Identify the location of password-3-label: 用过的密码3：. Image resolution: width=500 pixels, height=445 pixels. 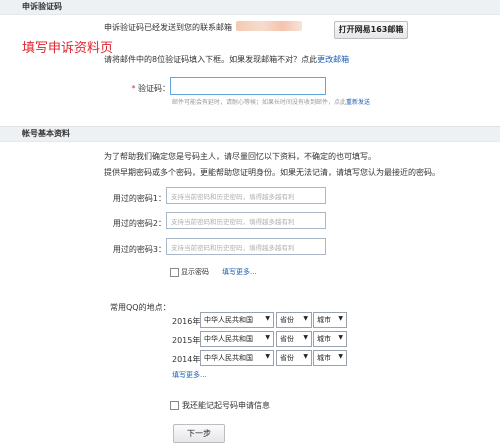
(139, 249).